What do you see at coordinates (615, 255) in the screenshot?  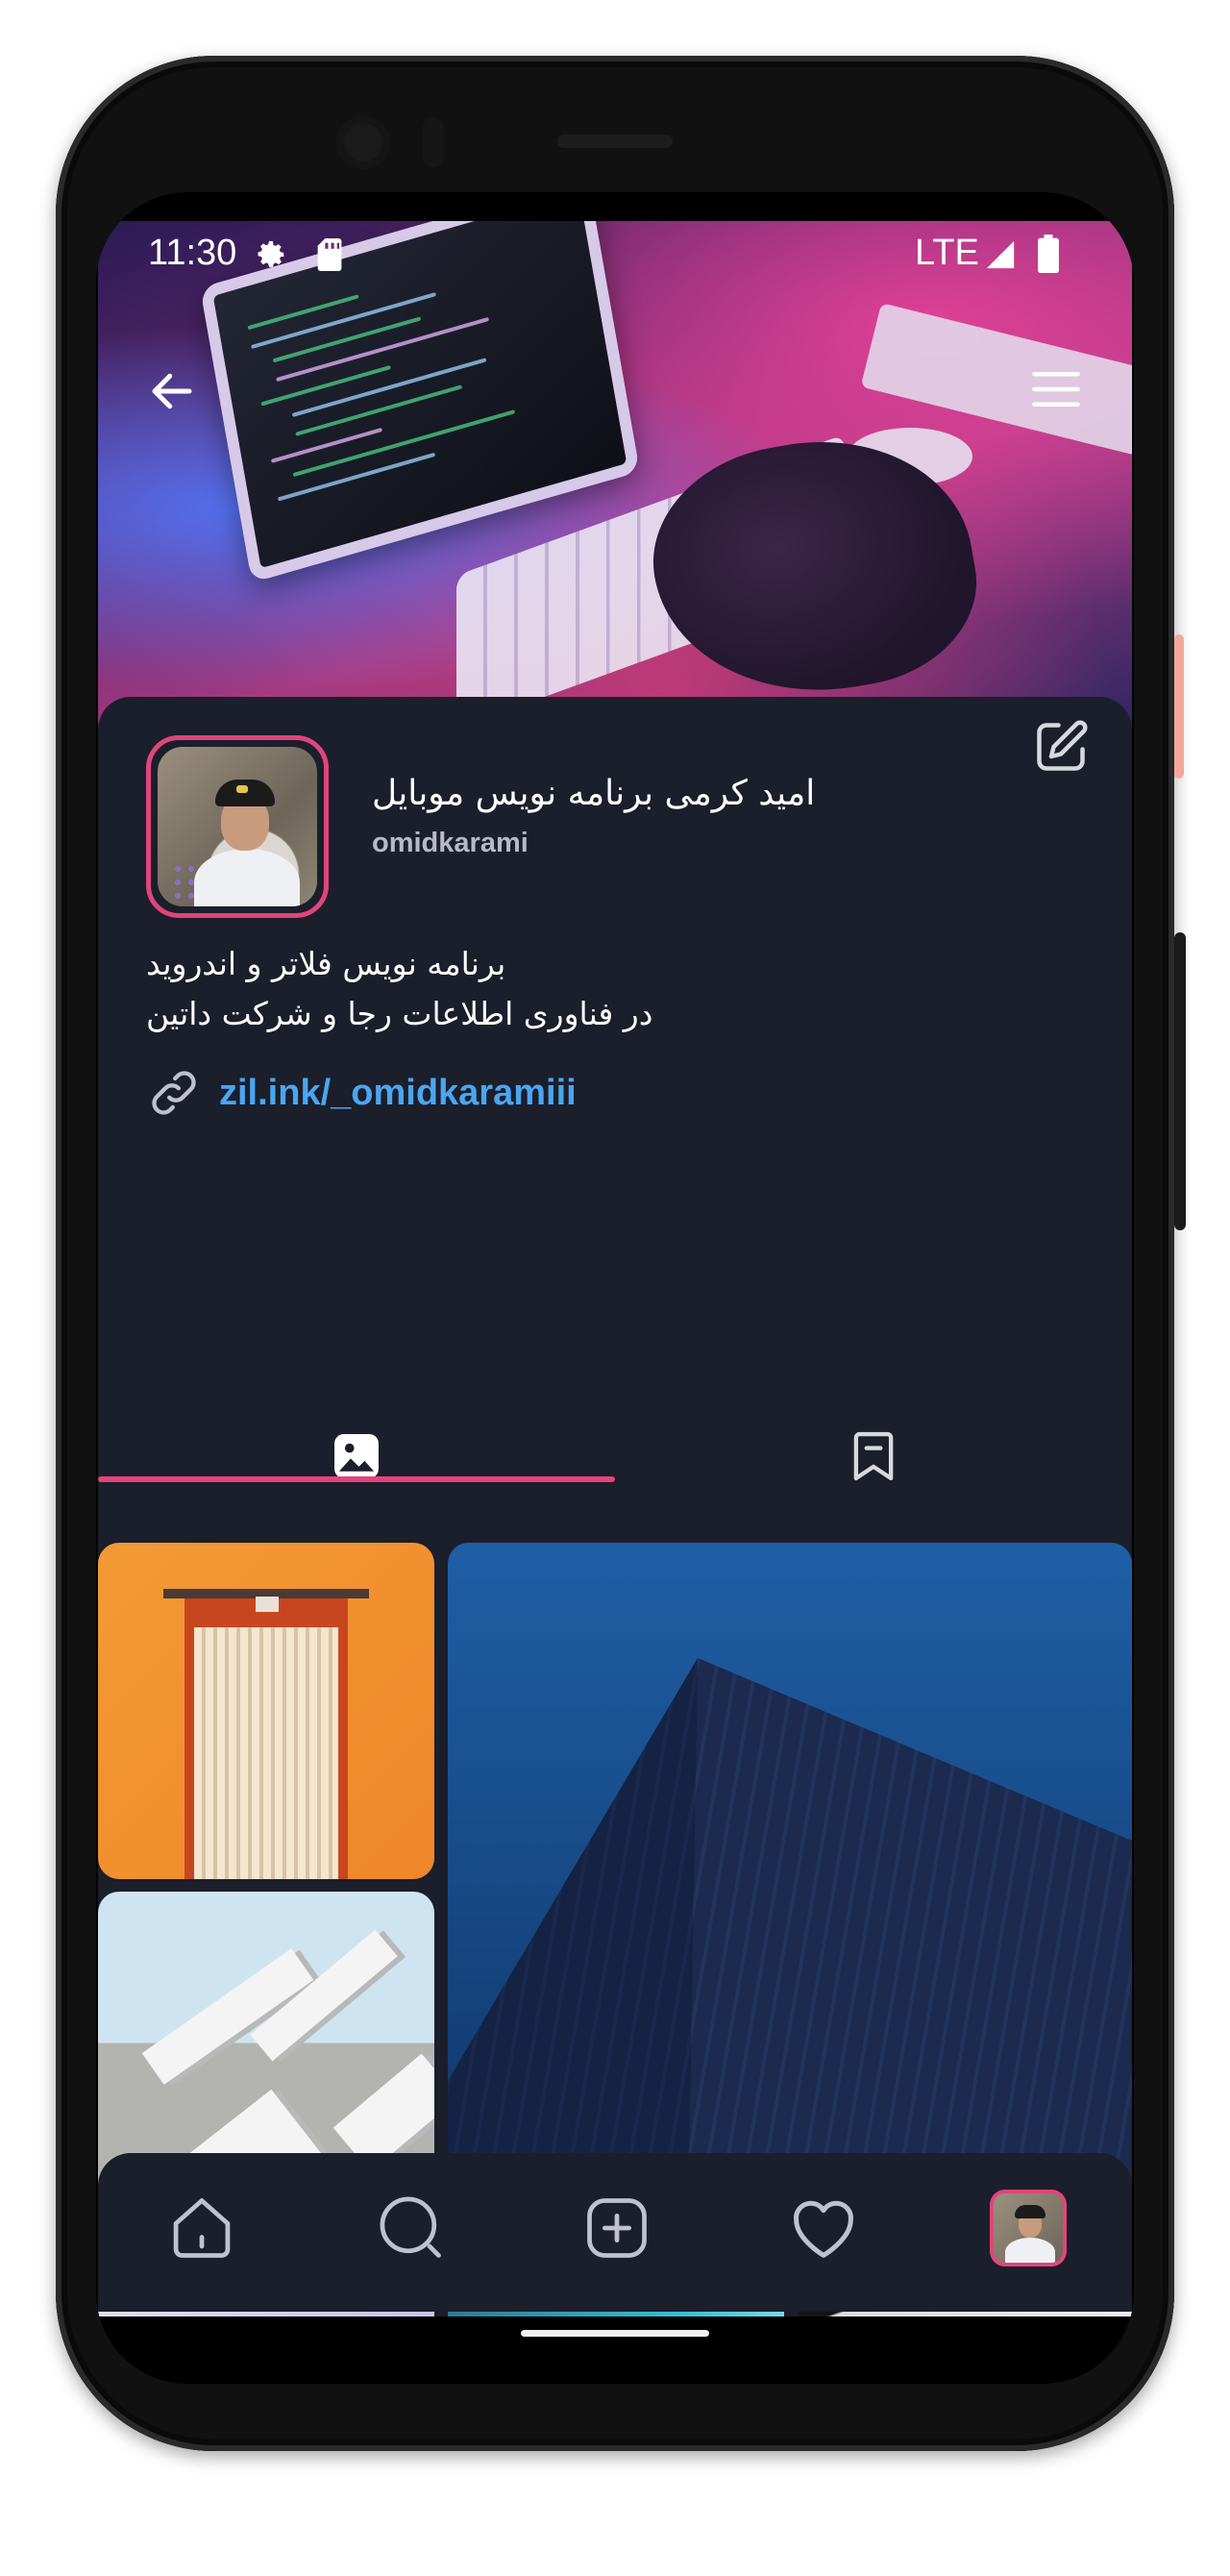 I see `status-bar: 11:30 LTE` at bounding box center [615, 255].